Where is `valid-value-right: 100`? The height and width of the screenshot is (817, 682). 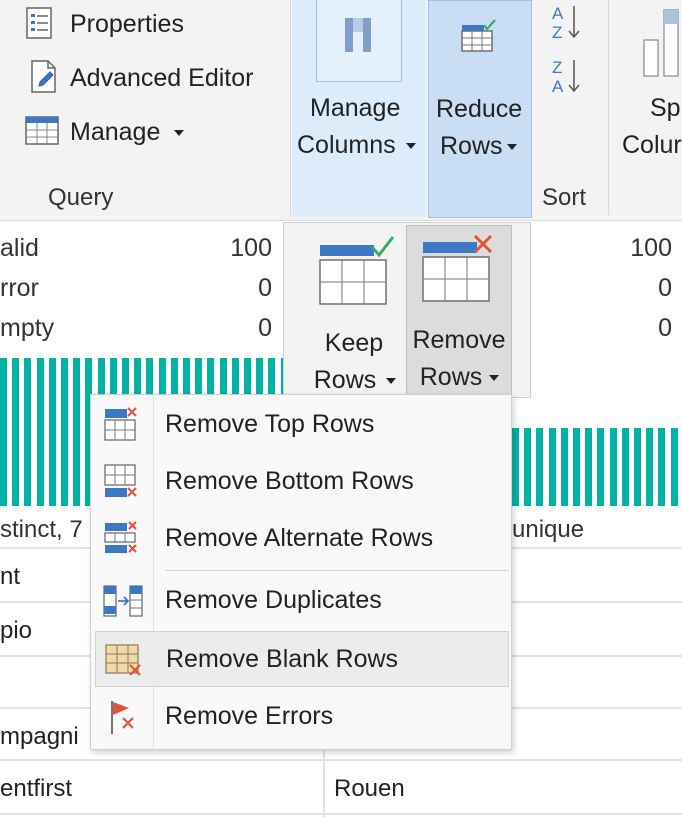 valid-value-right: 100 is located at coordinates (651, 248).